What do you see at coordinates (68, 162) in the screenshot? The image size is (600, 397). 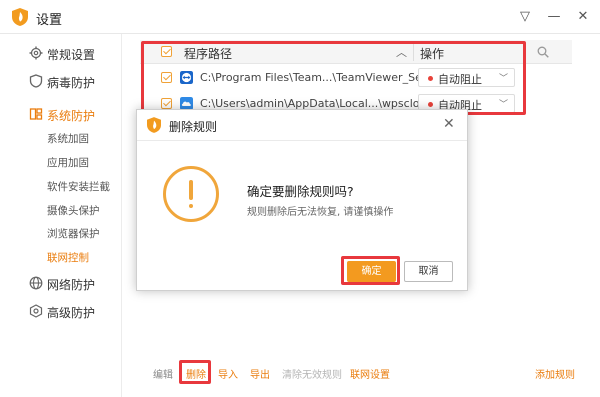 I see `sub-item-app-hardening: 应用加固` at bounding box center [68, 162].